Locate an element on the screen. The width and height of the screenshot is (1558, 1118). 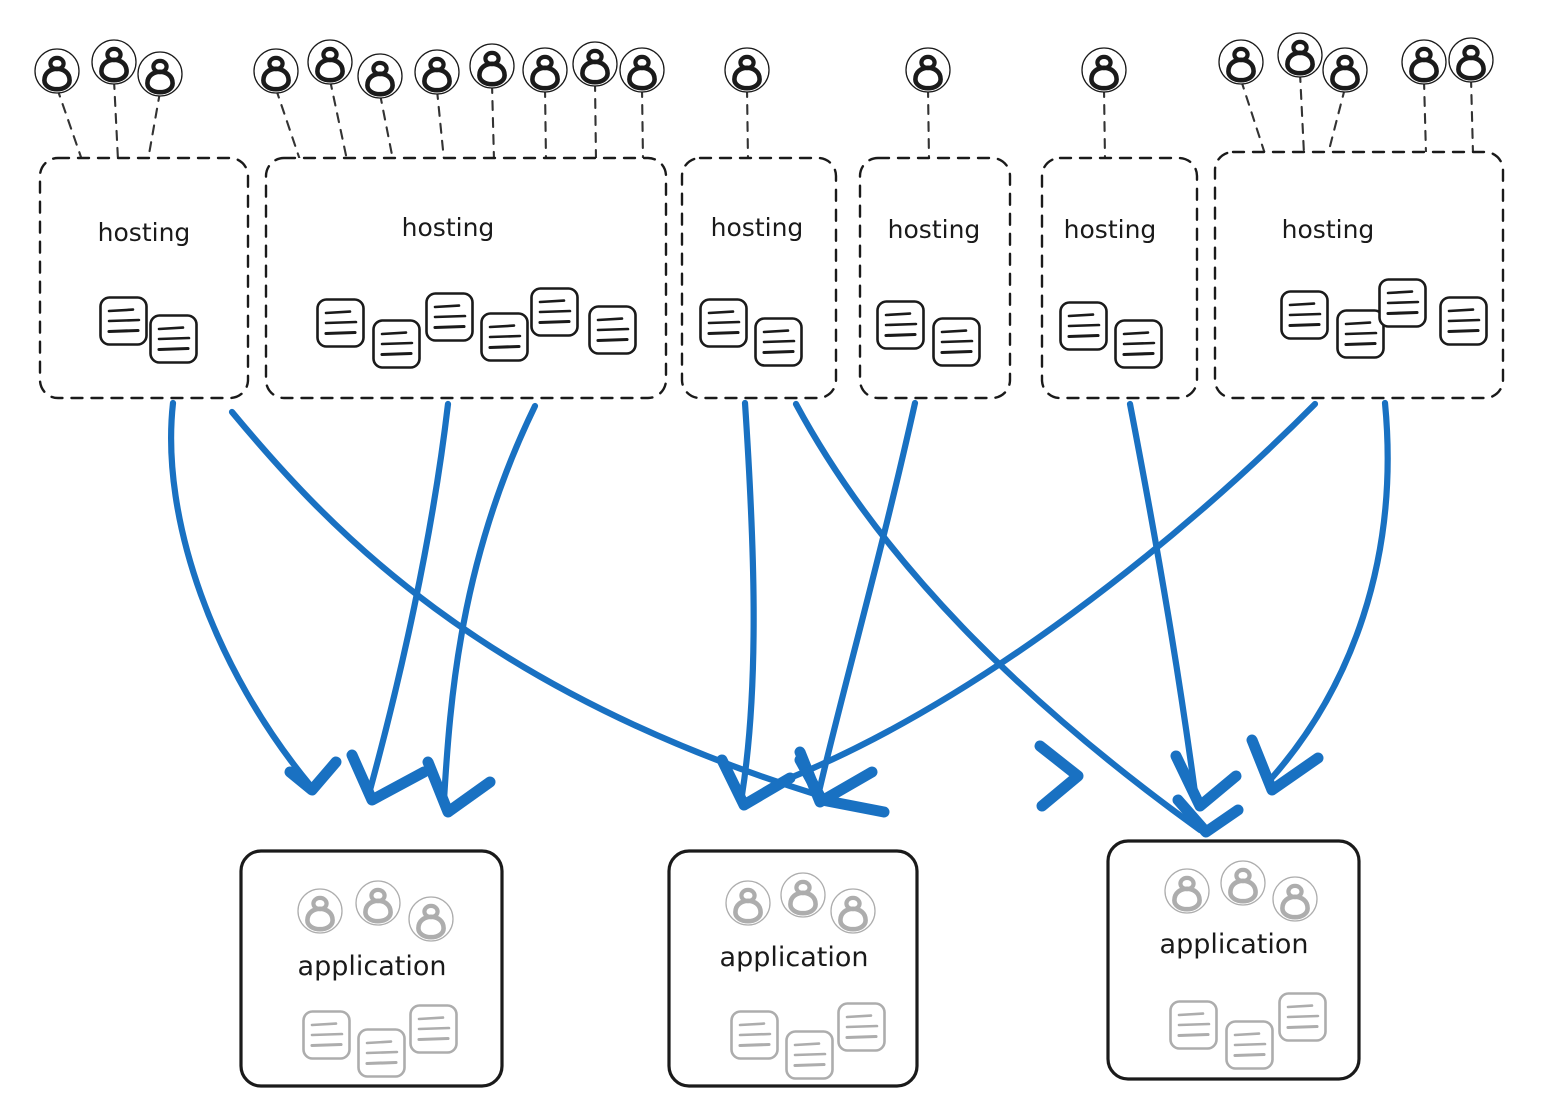
hosting-user-layer is located at coordinates (764, 65).